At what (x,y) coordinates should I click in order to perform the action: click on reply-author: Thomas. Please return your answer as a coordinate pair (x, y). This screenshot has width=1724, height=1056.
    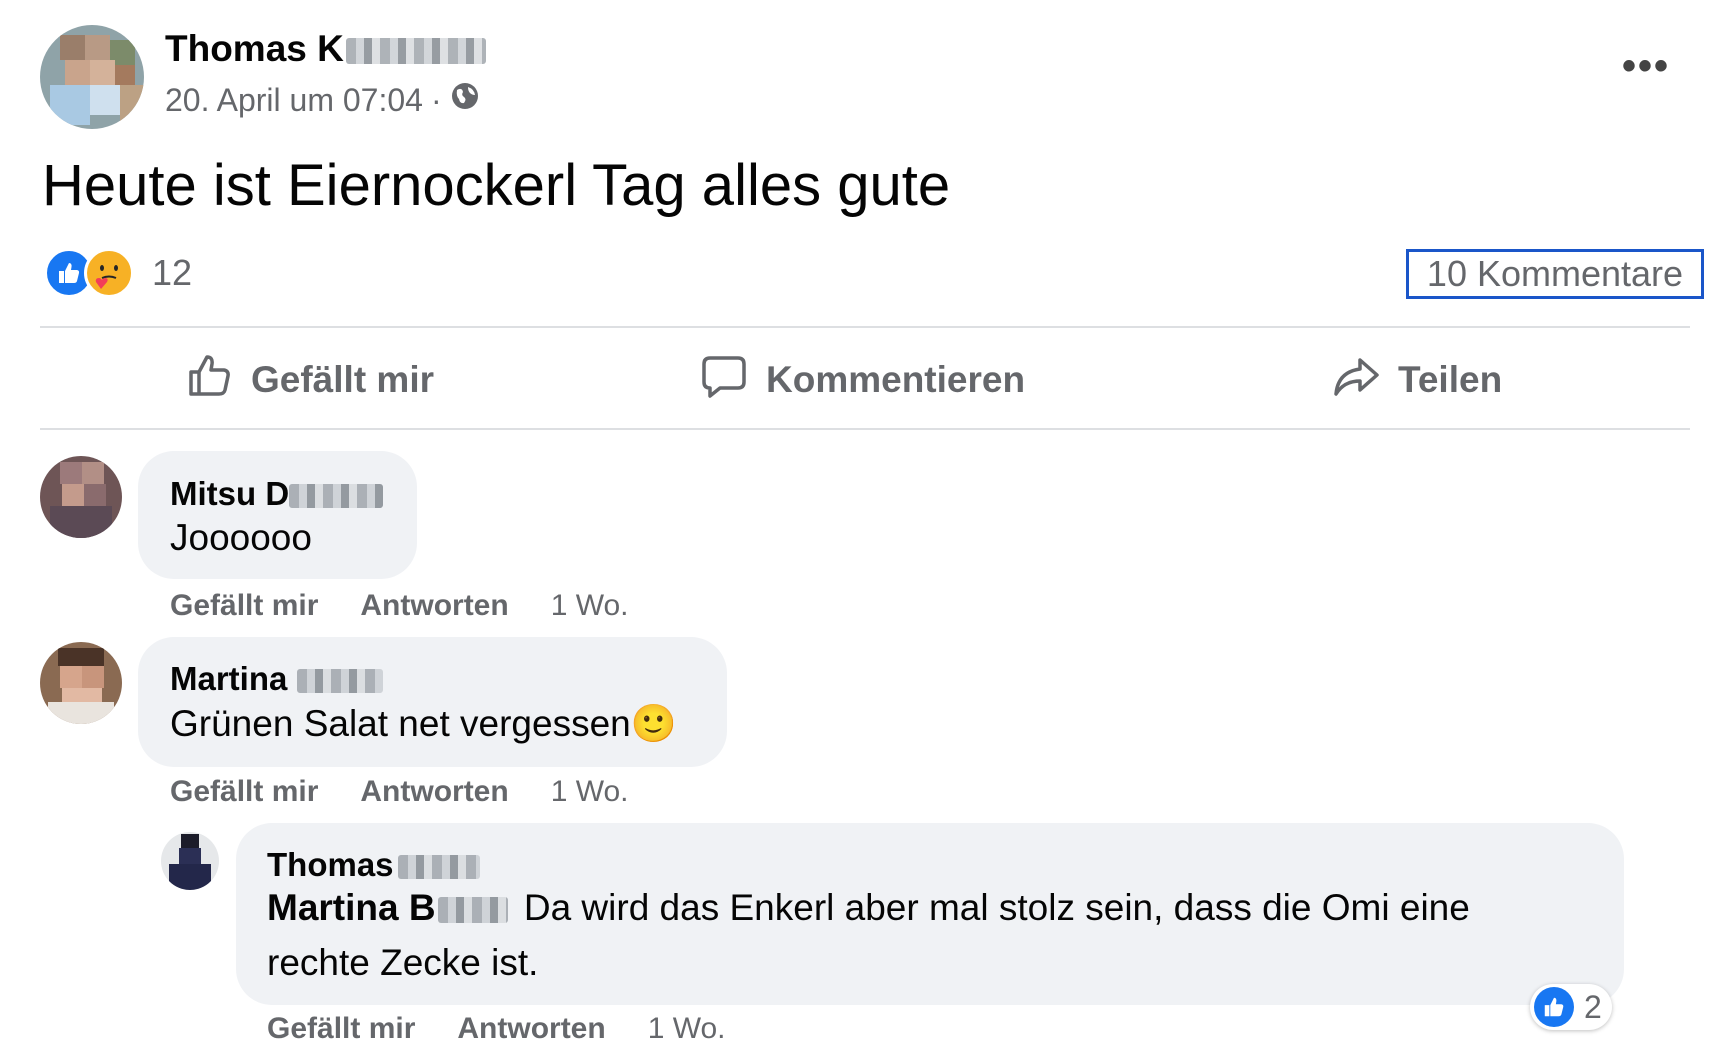
    Looking at the image, I should click on (373, 865).